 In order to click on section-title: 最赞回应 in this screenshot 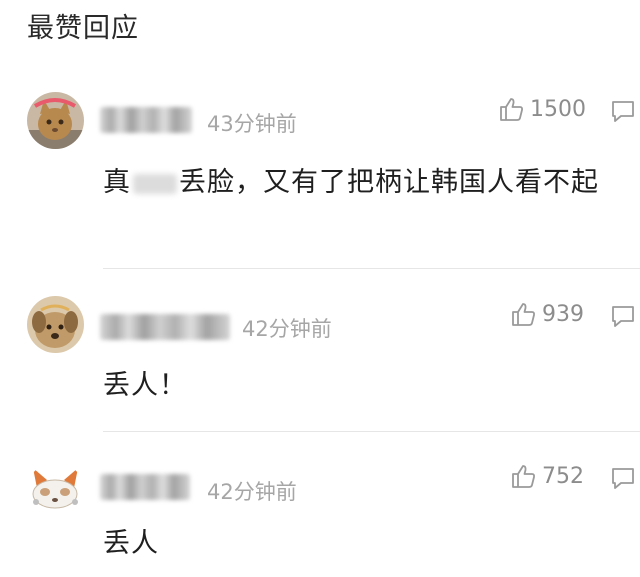, I will do `click(83, 28)`.